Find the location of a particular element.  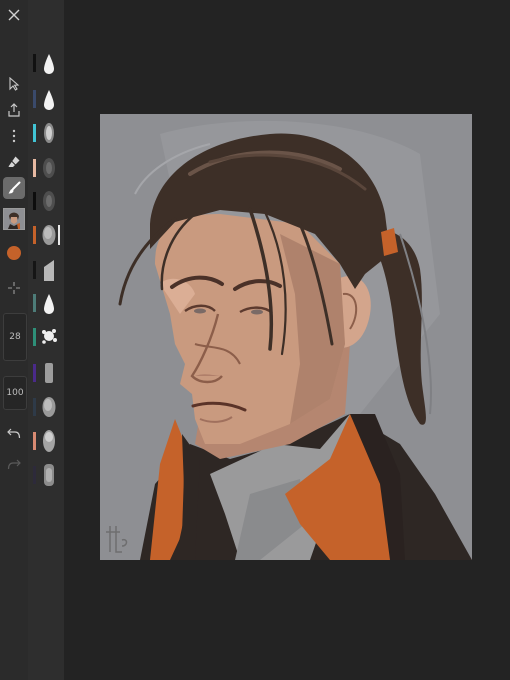

eraser-tool-button is located at coordinates (14, 162).